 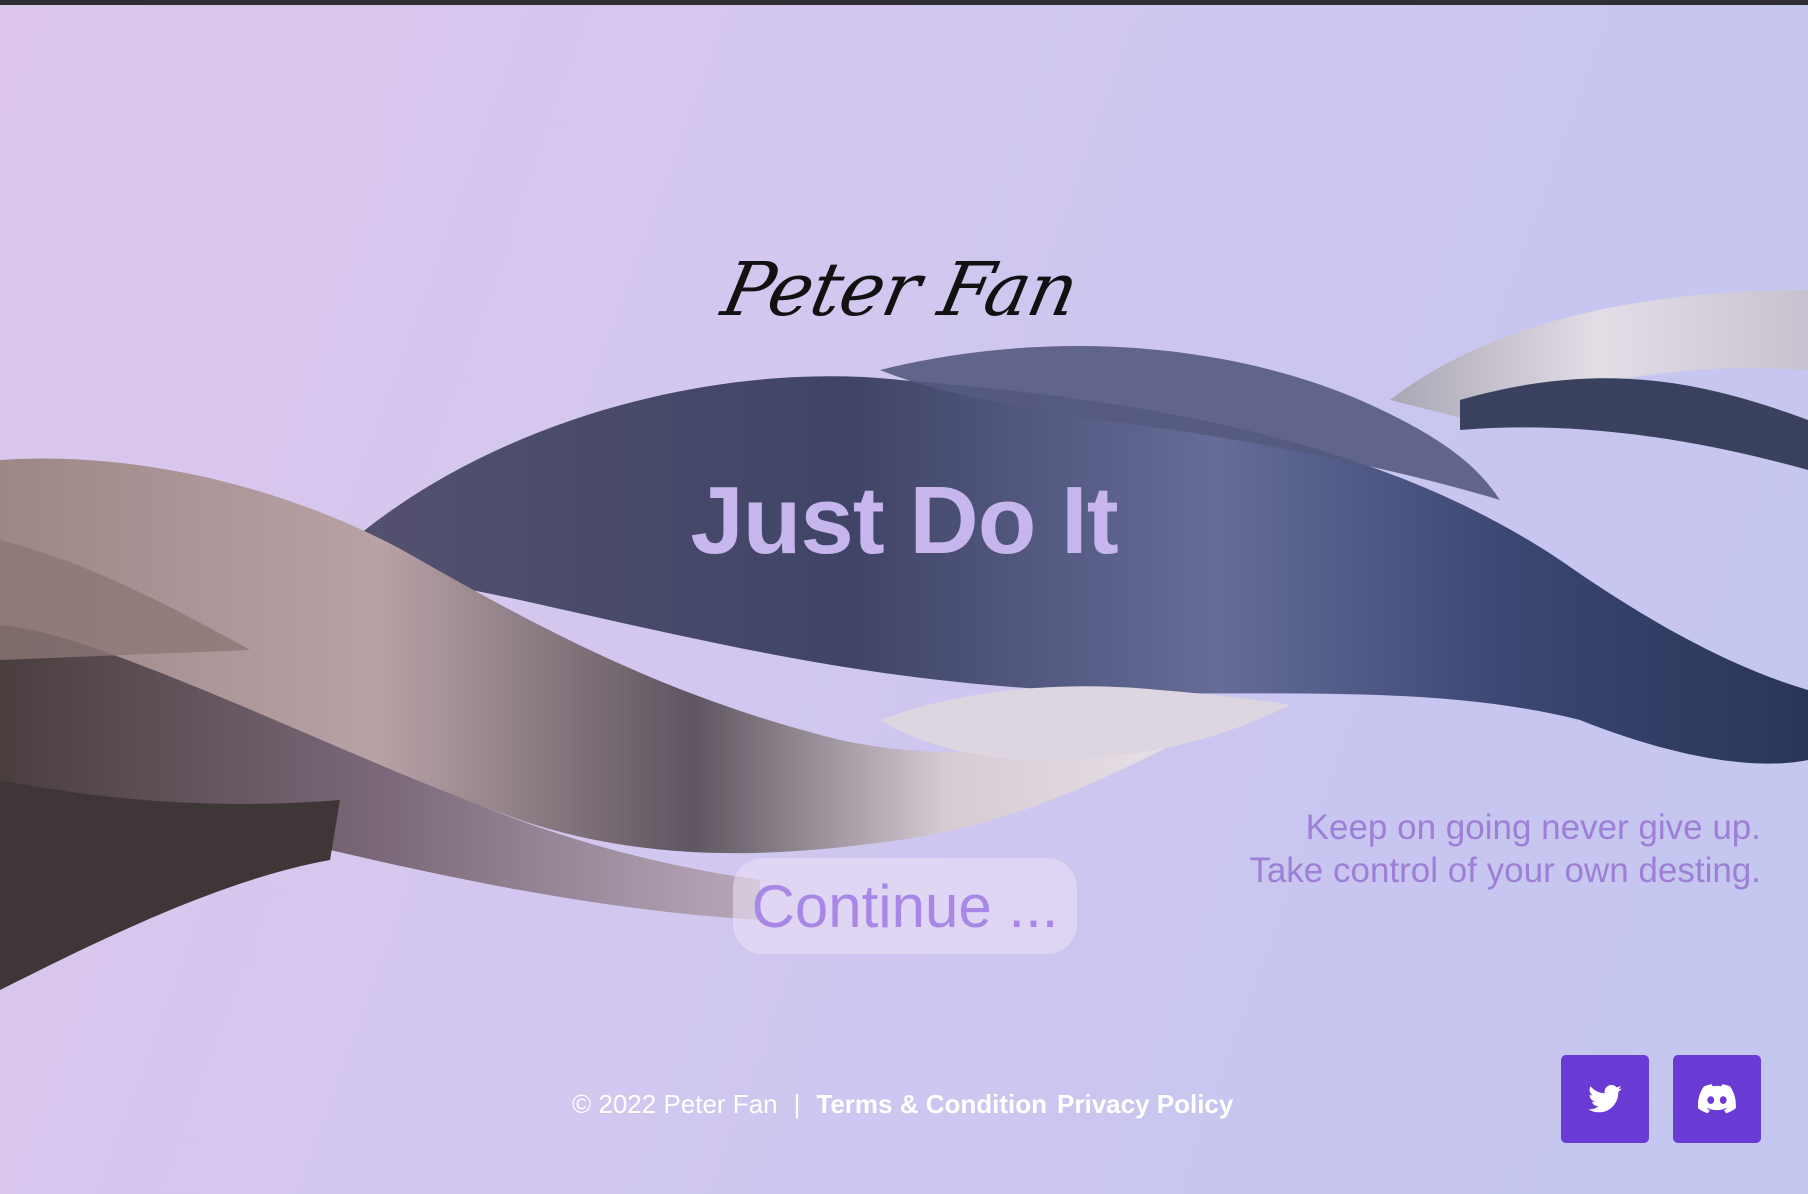 I want to click on tagline-line-2: Take control of your own desting., so click(x=1505, y=870).